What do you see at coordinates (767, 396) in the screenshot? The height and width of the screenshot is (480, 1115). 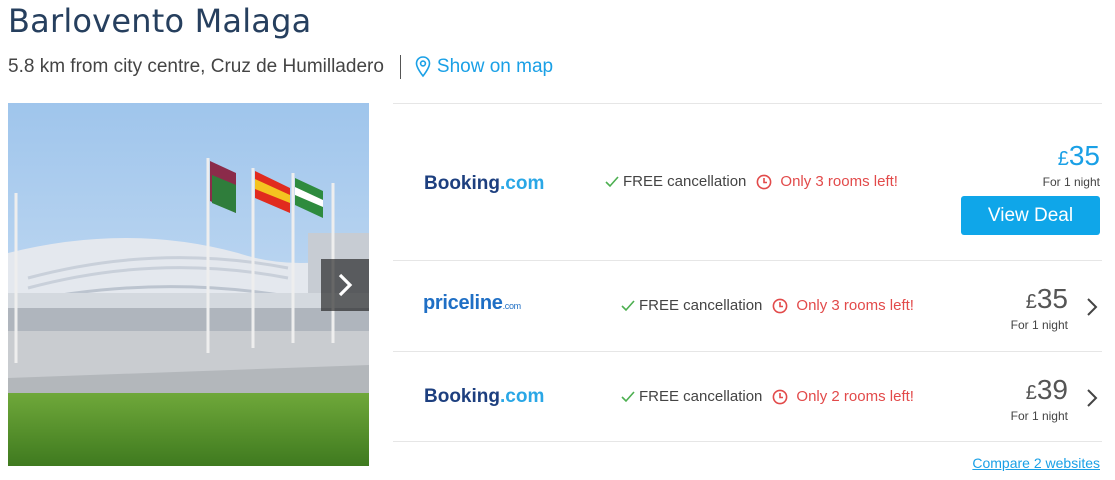 I see `deal-features: FREE cancellation Only 2 rooms left!` at bounding box center [767, 396].